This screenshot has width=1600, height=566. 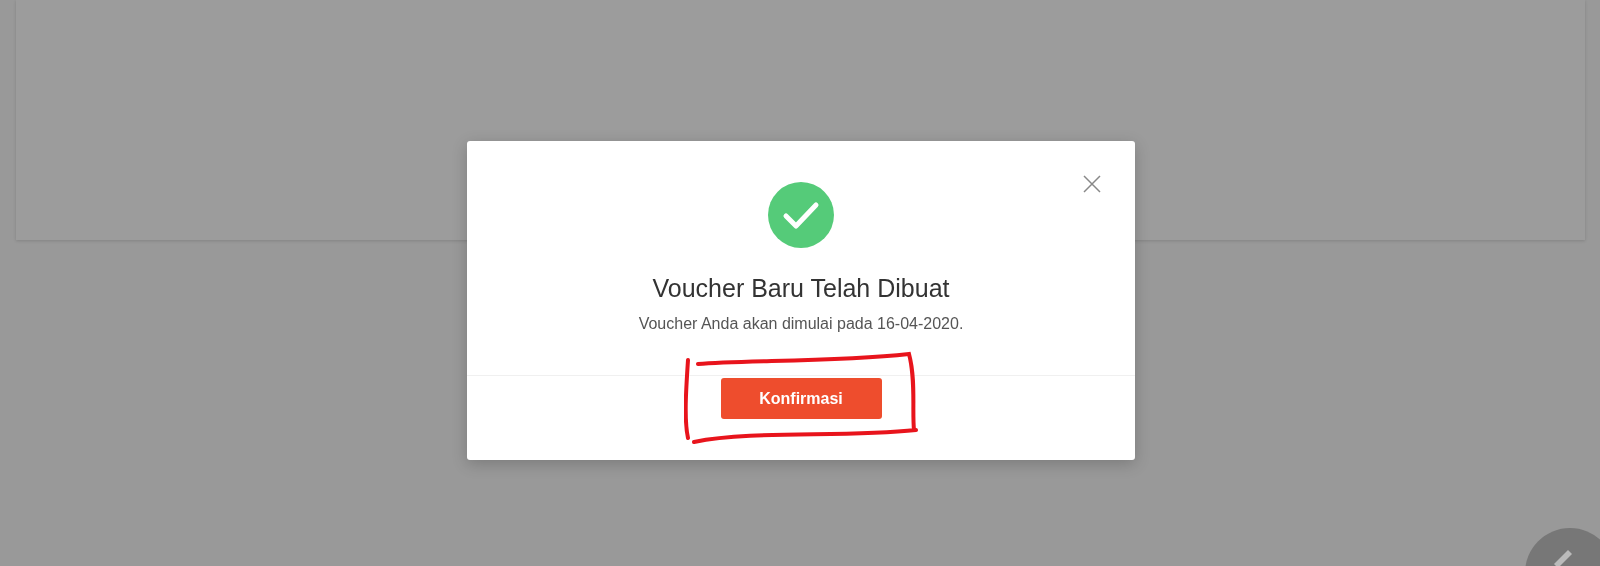 What do you see at coordinates (801, 324) in the screenshot?
I see `dialog-message: Voucher Anda akan dimulai pada 16-04-2020.` at bounding box center [801, 324].